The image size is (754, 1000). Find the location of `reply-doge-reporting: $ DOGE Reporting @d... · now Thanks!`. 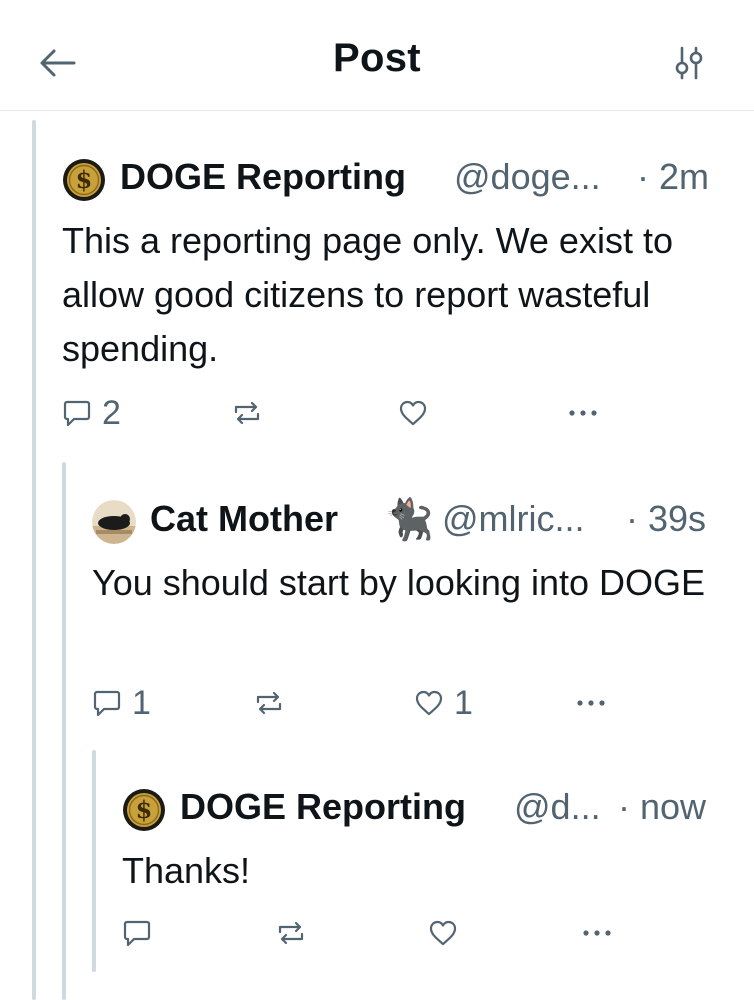

reply-doge-reporting: $ DOGE Reporting @d... · now Thanks! is located at coordinates (432, 871).